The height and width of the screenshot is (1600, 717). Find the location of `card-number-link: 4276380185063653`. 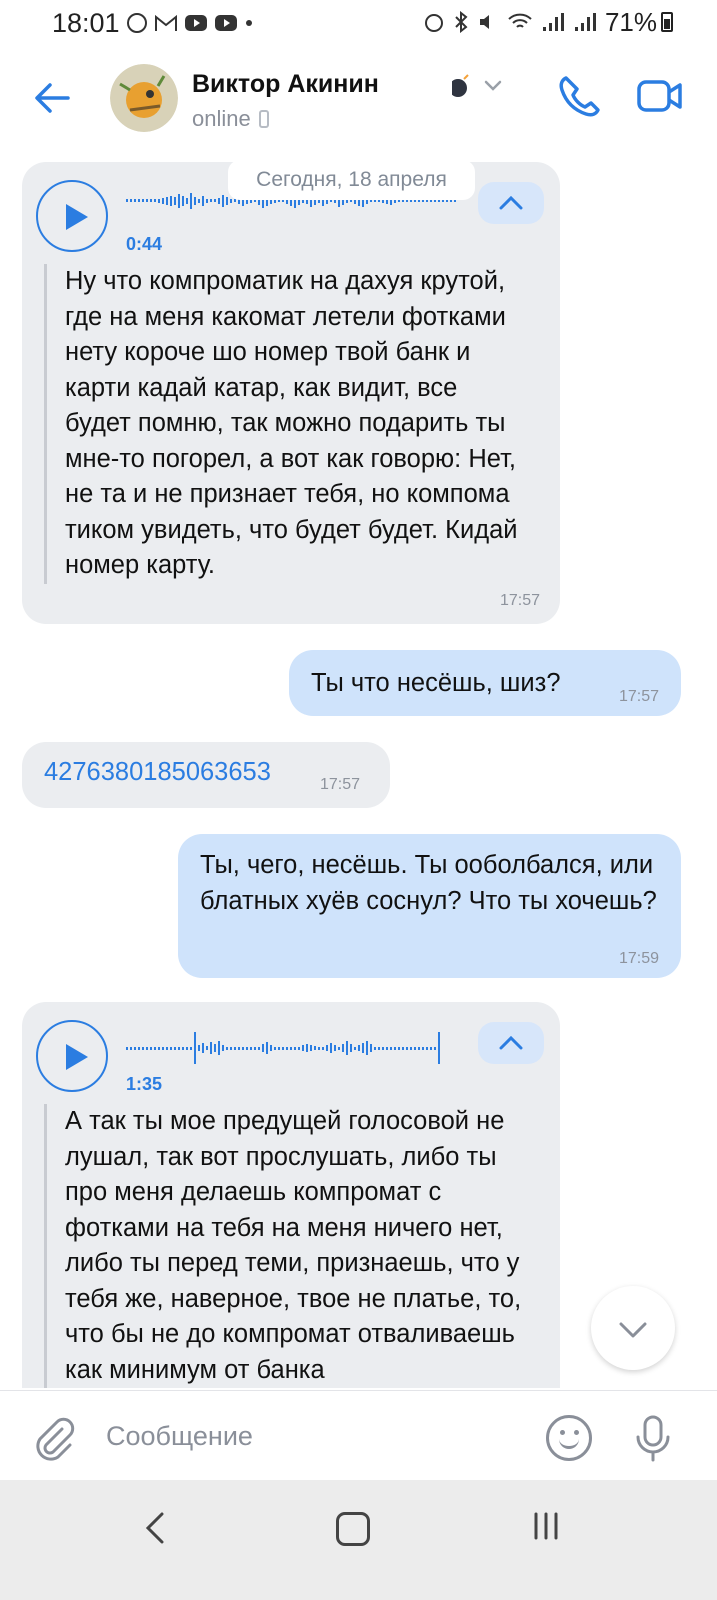

card-number-link: 4276380185063653 is located at coordinates (157, 772).